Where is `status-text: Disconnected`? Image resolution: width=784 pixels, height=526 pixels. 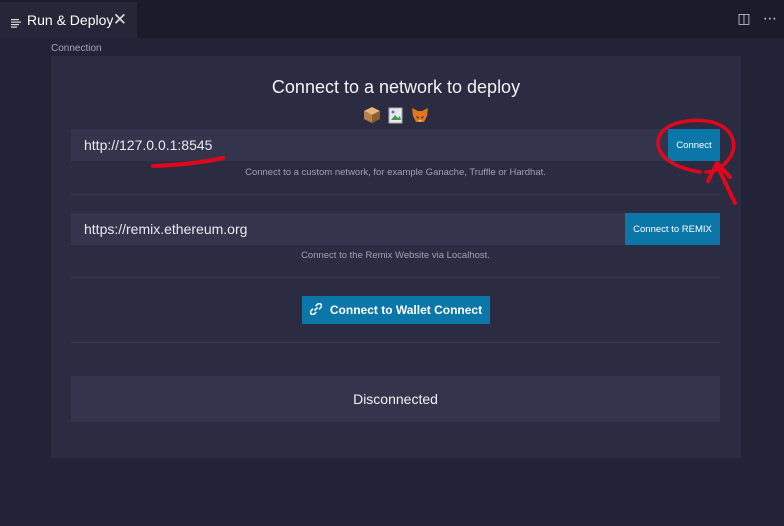
status-text: Disconnected is located at coordinates (395, 399).